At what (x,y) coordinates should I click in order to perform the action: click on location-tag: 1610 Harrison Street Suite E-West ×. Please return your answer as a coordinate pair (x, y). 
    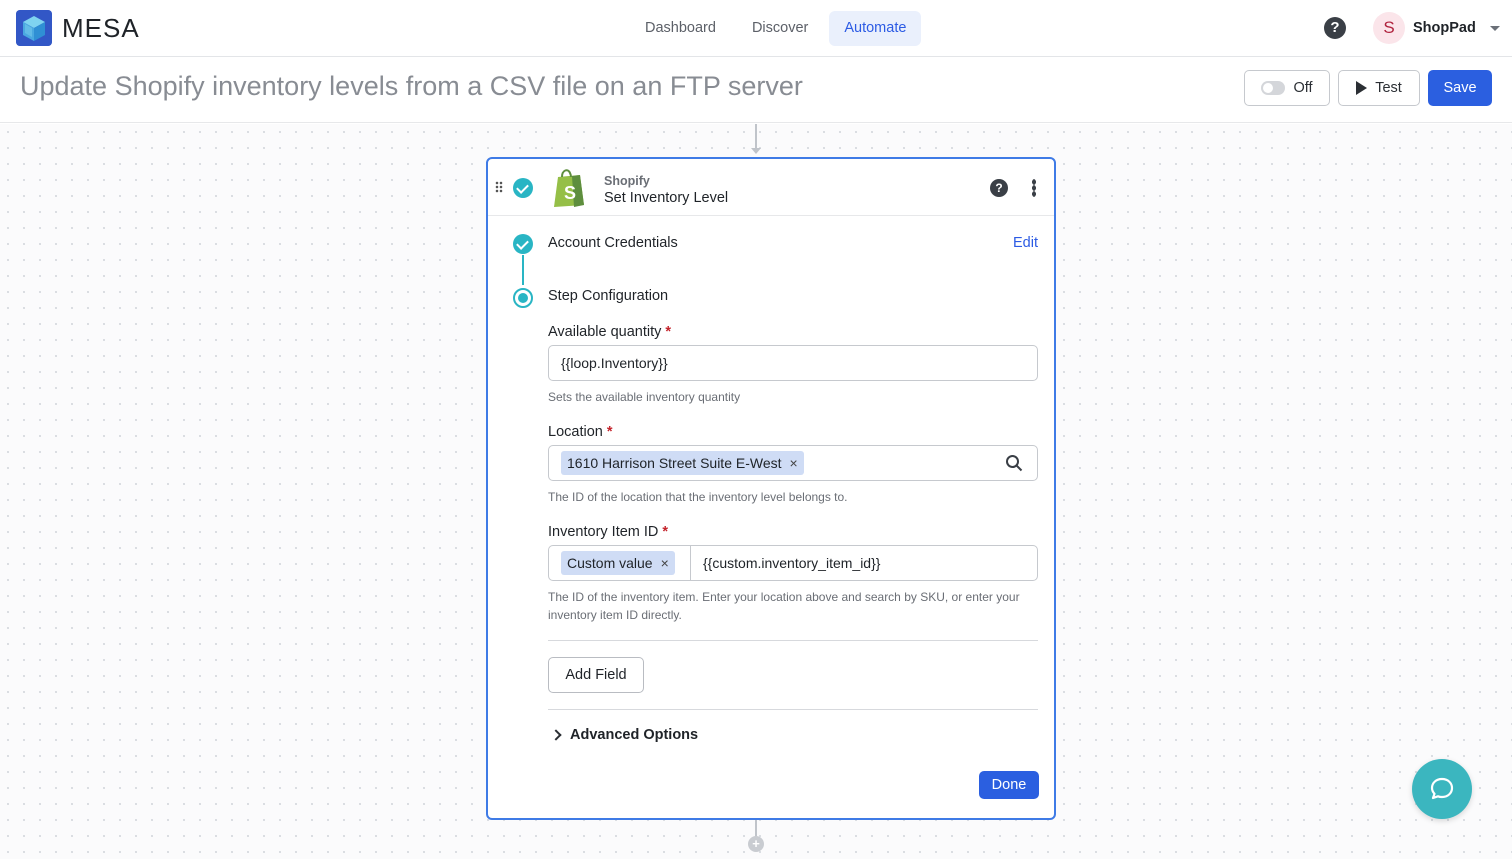
    Looking at the image, I should click on (682, 463).